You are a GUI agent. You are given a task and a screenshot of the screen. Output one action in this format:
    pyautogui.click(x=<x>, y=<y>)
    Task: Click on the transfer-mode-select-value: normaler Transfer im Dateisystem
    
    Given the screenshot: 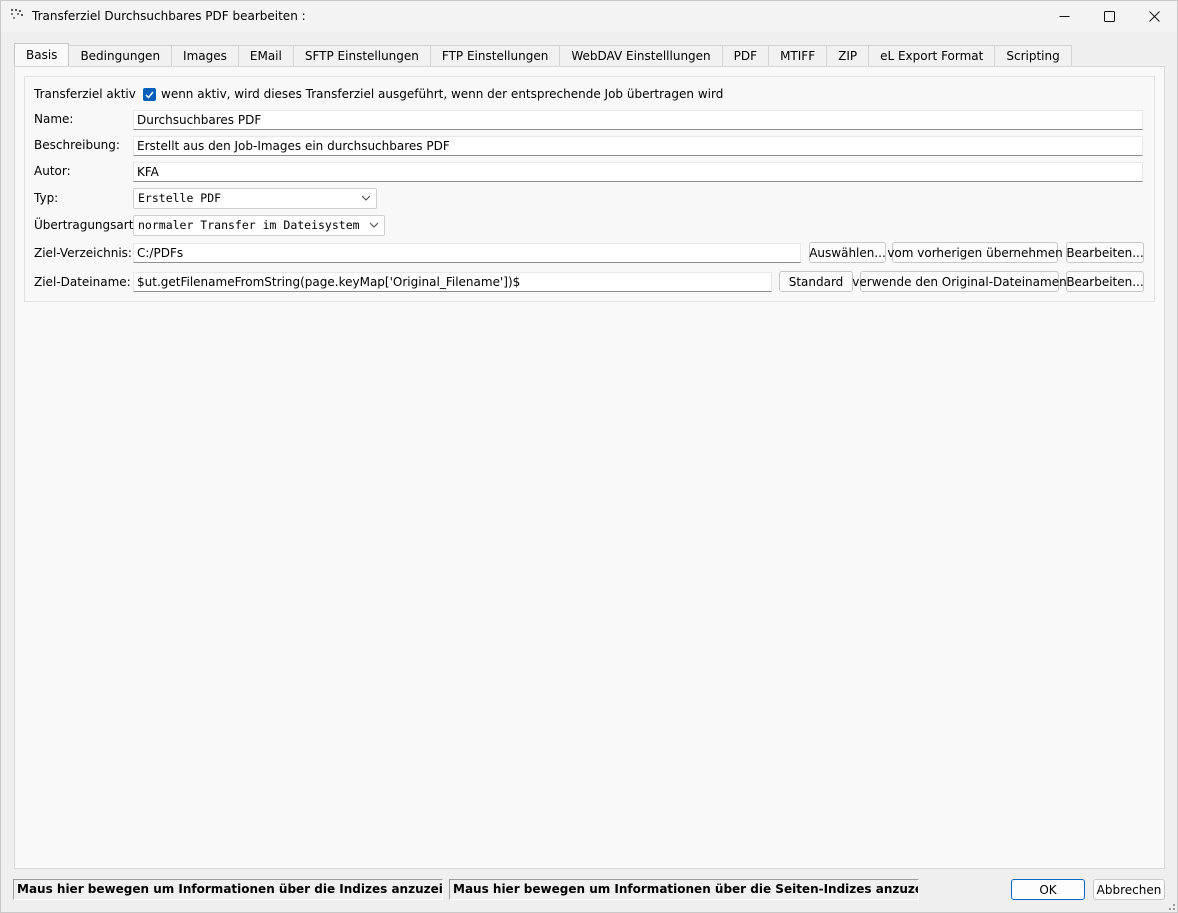 What is the action you would take?
    pyautogui.click(x=249, y=225)
    